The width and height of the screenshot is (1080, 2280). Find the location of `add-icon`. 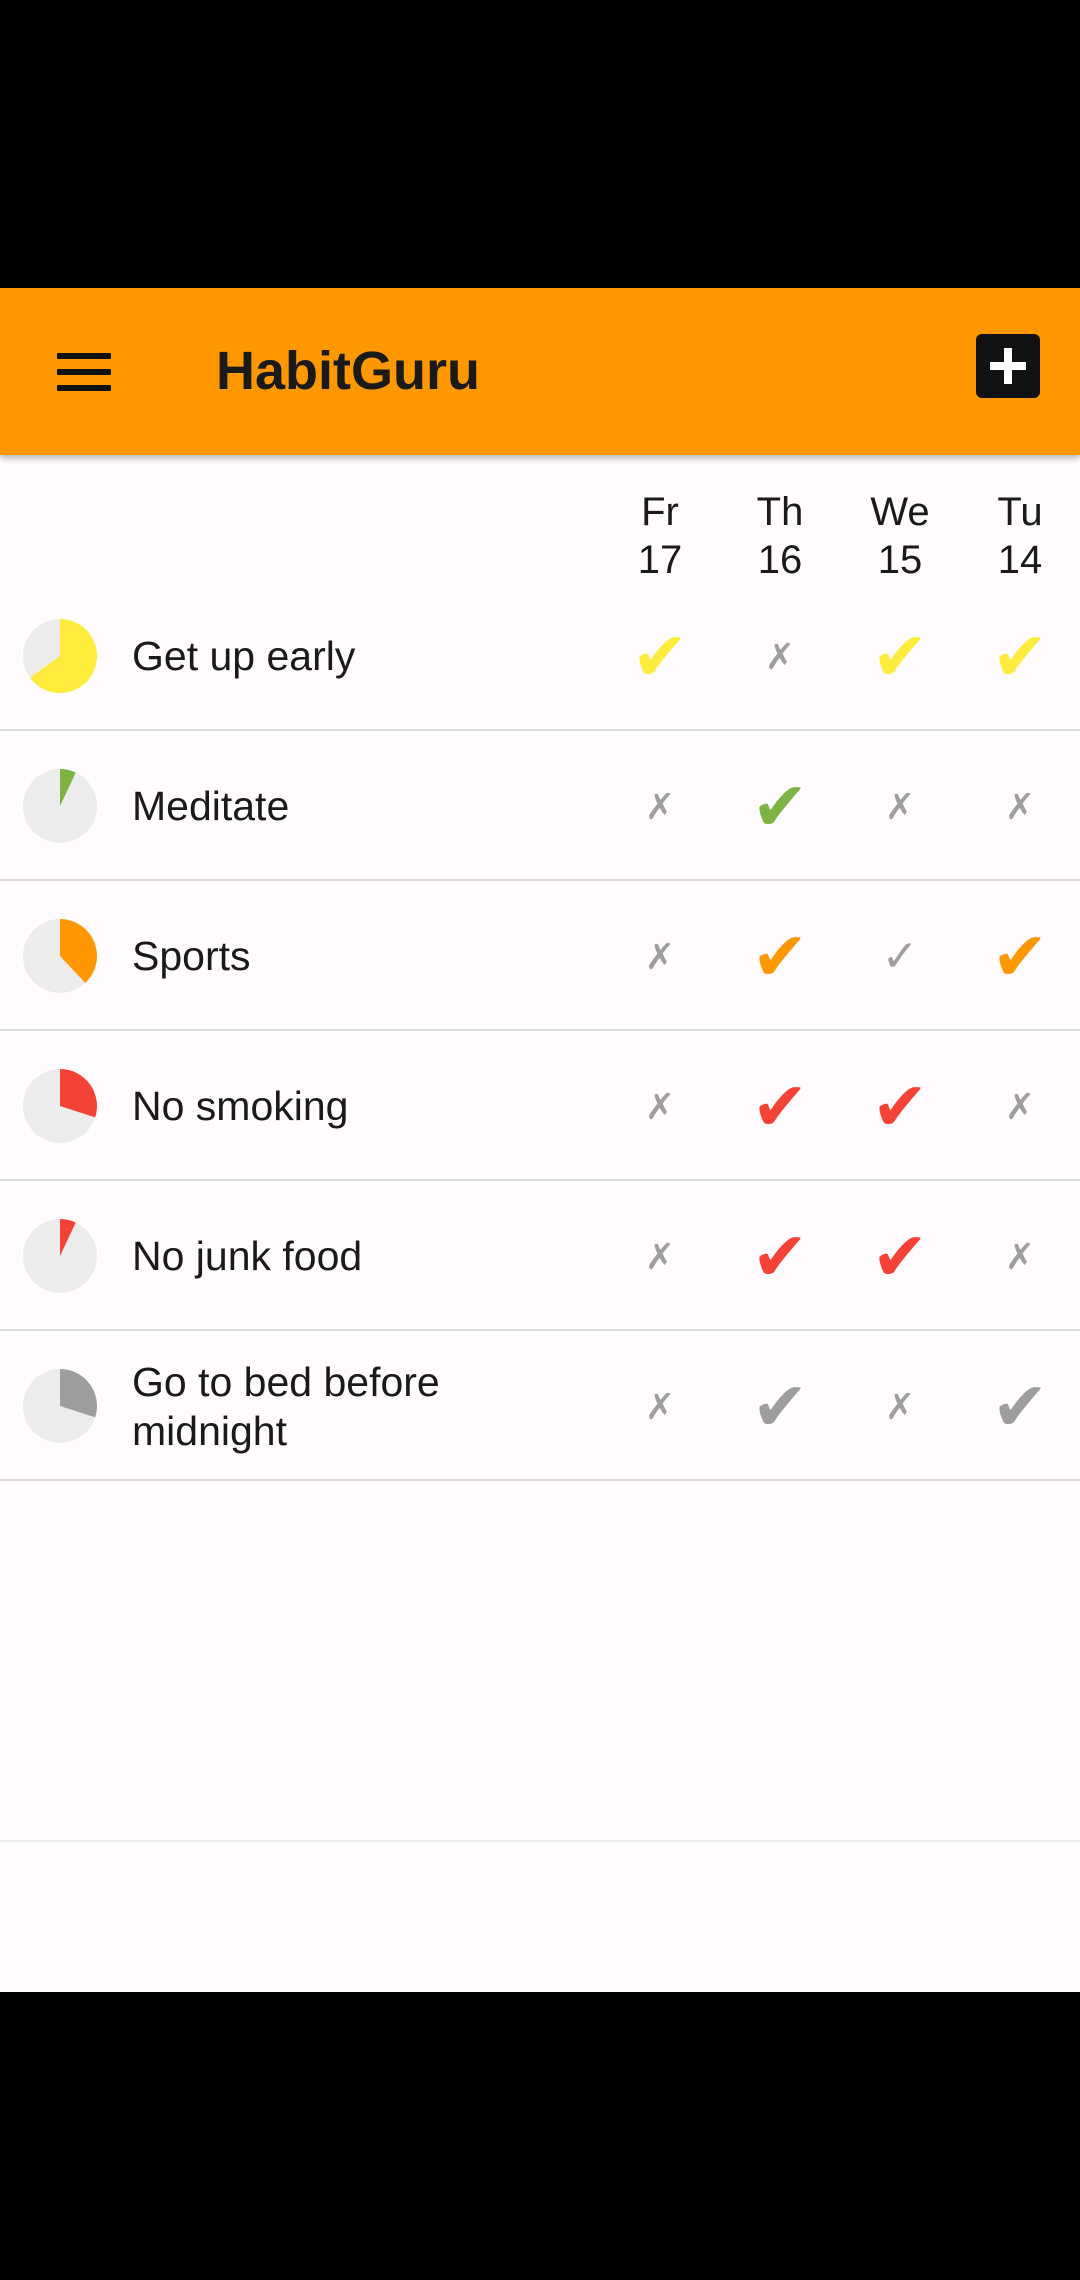

add-icon is located at coordinates (1008, 366).